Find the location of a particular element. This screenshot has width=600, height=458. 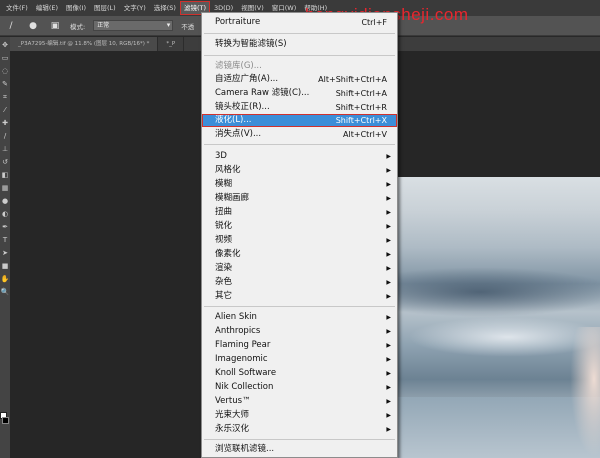

brush-preset-icon: ● is located at coordinates (33, 26).